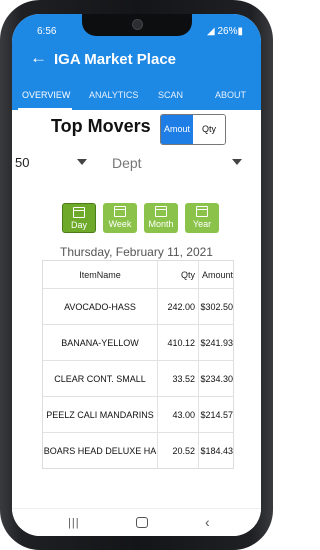 The width and height of the screenshot is (320, 550). I want to click on table-row: BANANA-YELLOW 410.12 $241.93, so click(138, 342).